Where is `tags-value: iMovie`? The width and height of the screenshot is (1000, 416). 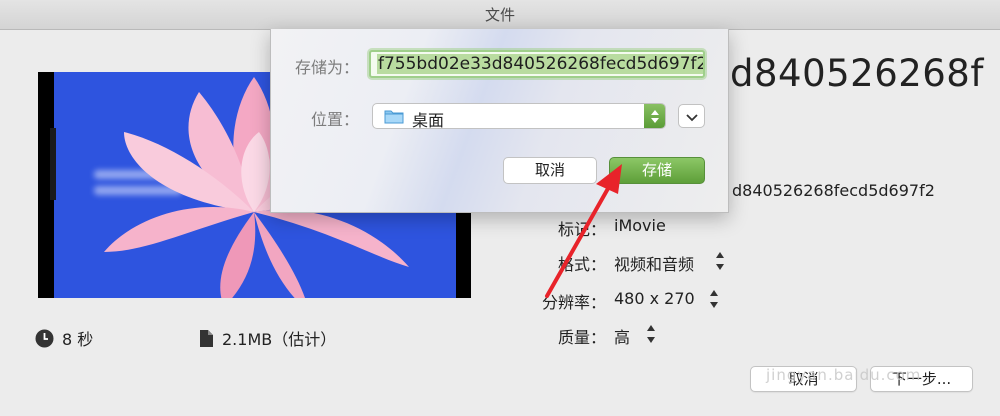 tags-value: iMovie is located at coordinates (640, 225).